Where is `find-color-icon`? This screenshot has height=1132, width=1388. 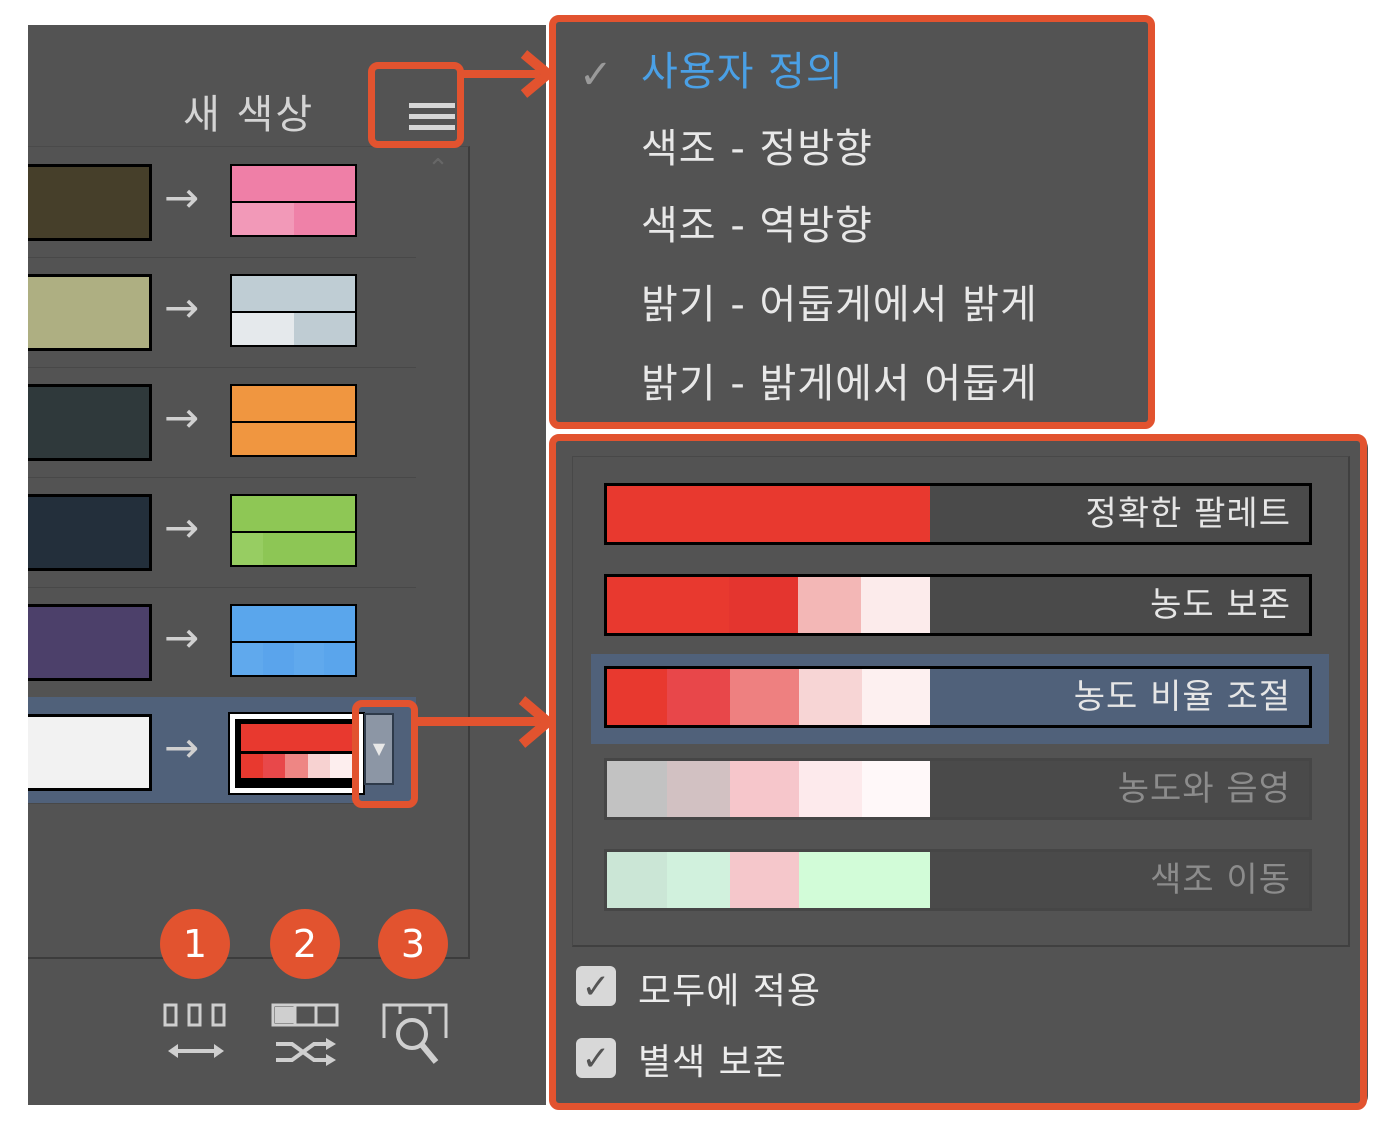 find-color-icon is located at coordinates (416, 1035).